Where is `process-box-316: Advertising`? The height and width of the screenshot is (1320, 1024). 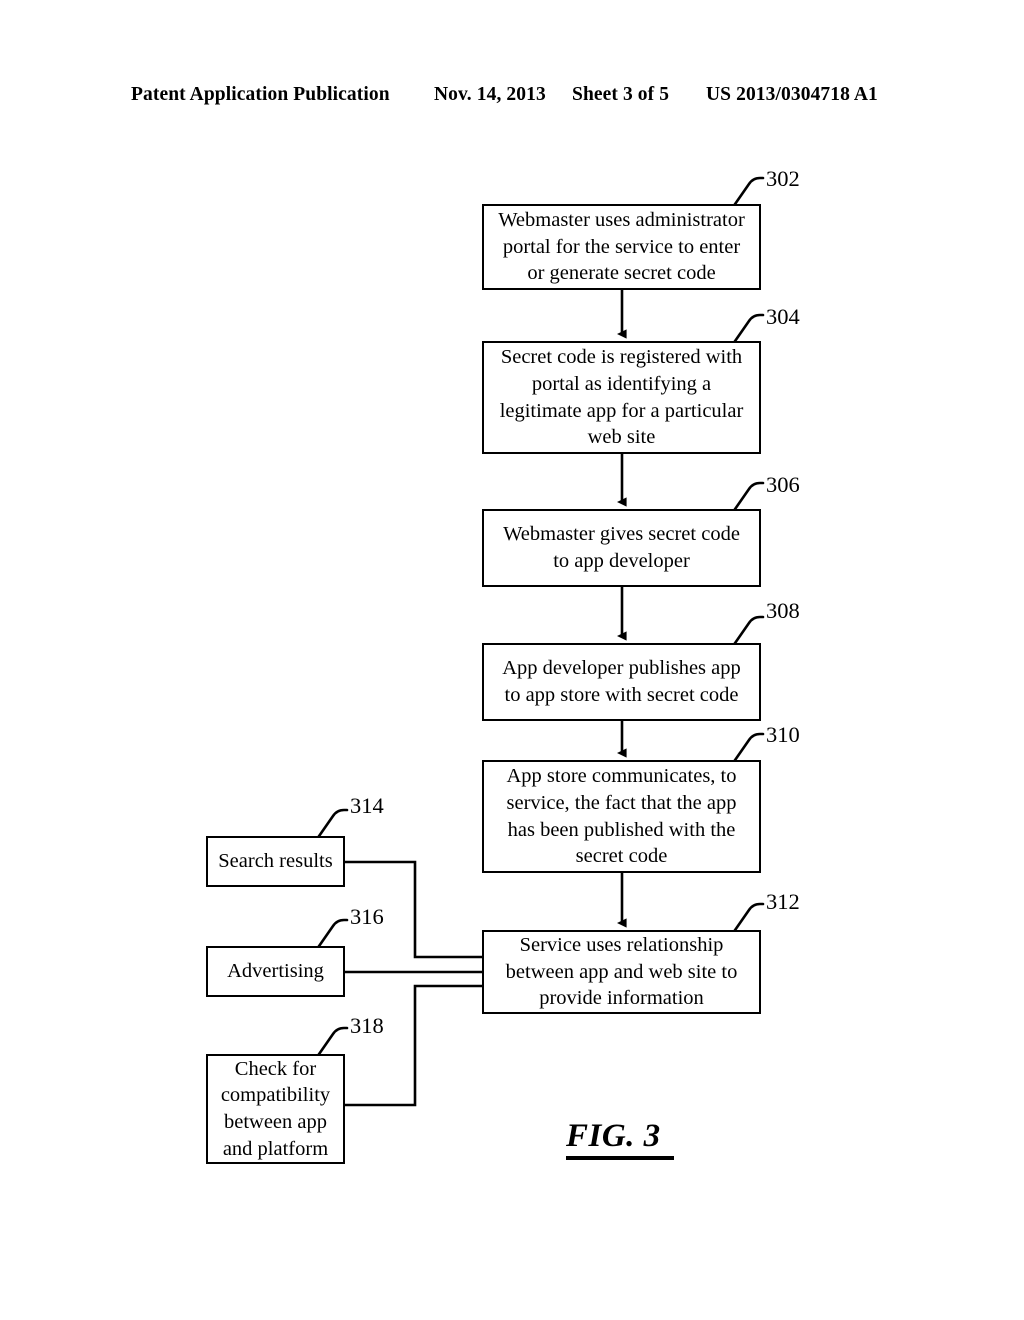 process-box-316: Advertising is located at coordinates (275, 971).